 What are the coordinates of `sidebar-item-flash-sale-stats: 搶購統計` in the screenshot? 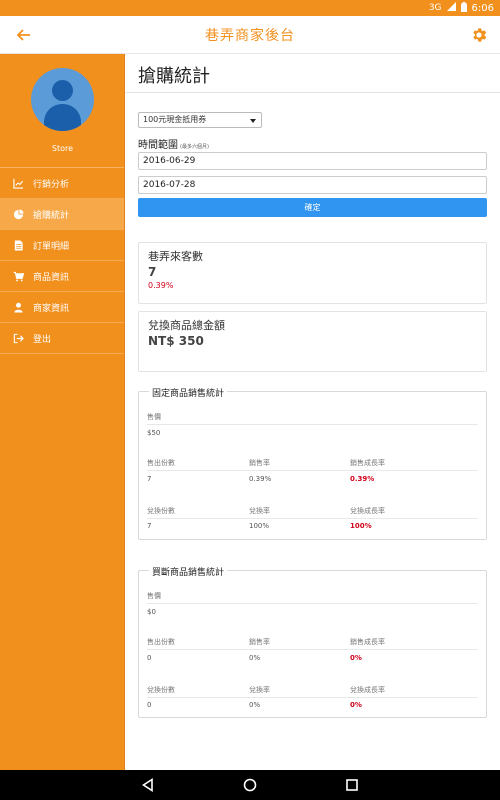 It's located at (62, 214).